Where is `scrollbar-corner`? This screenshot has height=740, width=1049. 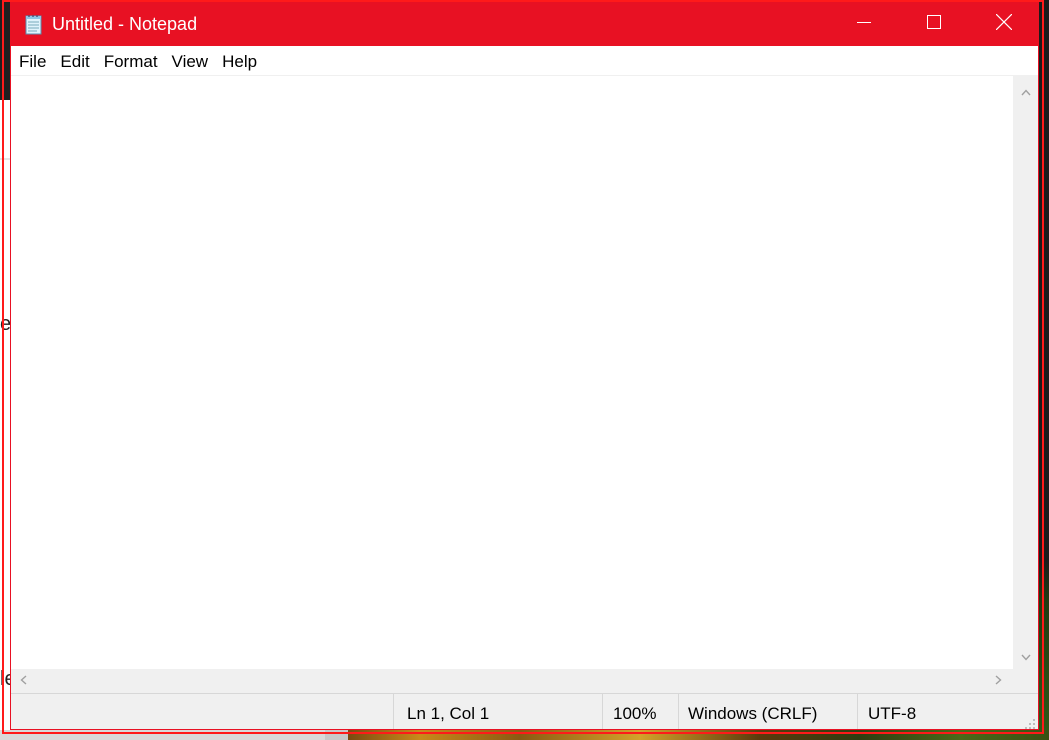 scrollbar-corner is located at coordinates (1025, 681).